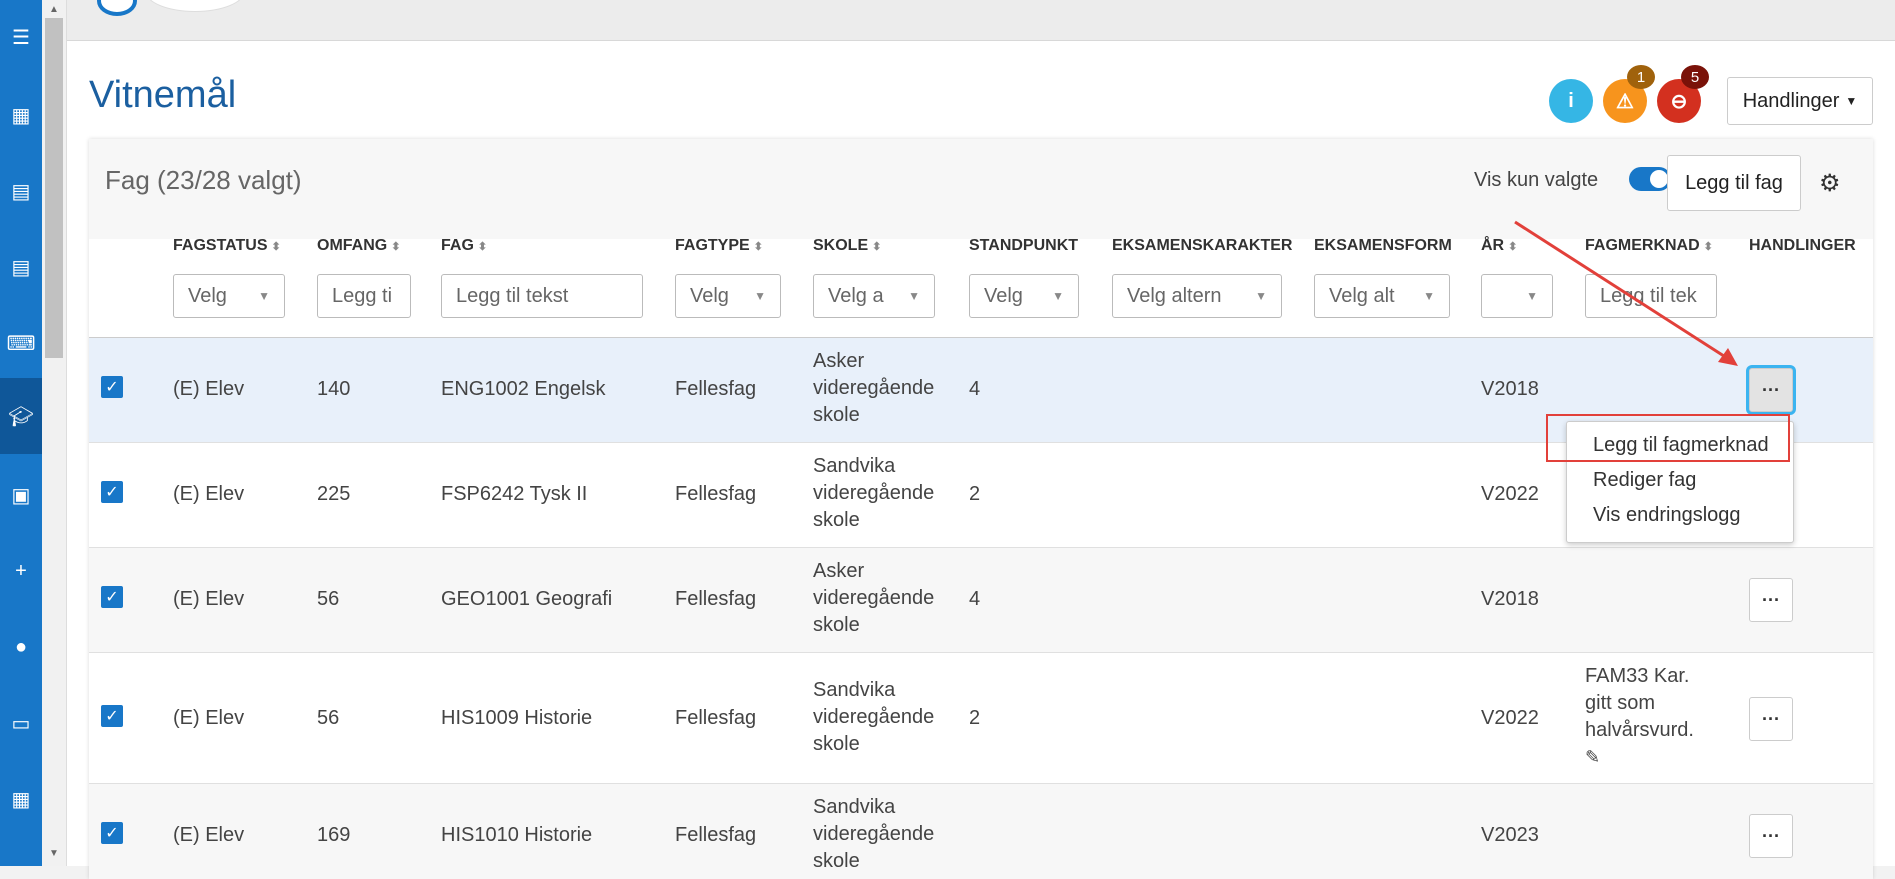 The height and width of the screenshot is (879, 1895). What do you see at coordinates (1626, 293) in the screenshot?
I see `annotation-arrow` at bounding box center [1626, 293].